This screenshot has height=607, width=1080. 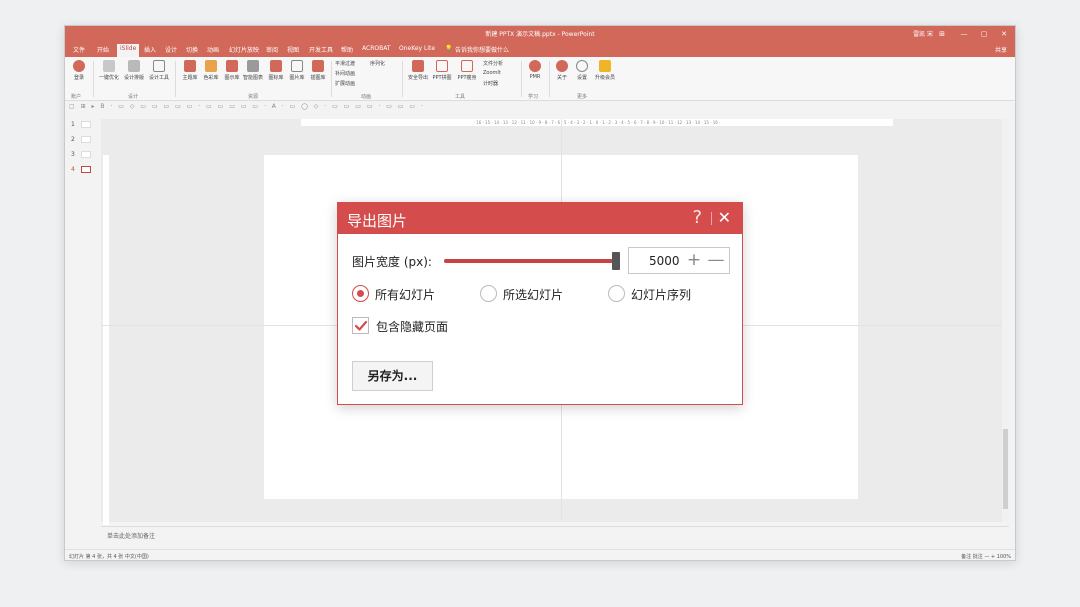 What do you see at coordinates (984, 34) in the screenshot?
I see `maximize-button: ▢` at bounding box center [984, 34].